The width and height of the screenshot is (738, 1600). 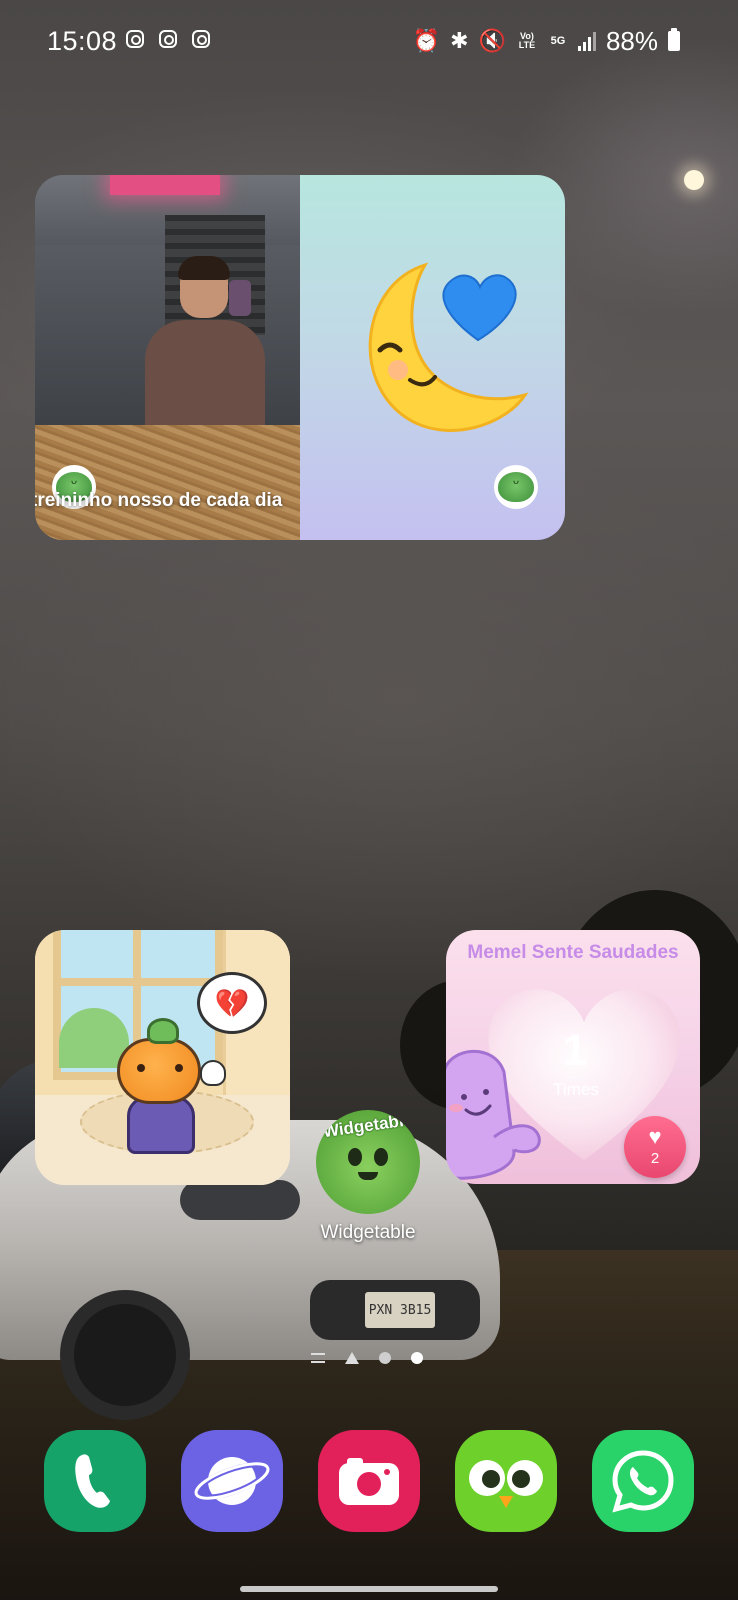 What do you see at coordinates (352, 1358) in the screenshot?
I see `home-page-icon` at bounding box center [352, 1358].